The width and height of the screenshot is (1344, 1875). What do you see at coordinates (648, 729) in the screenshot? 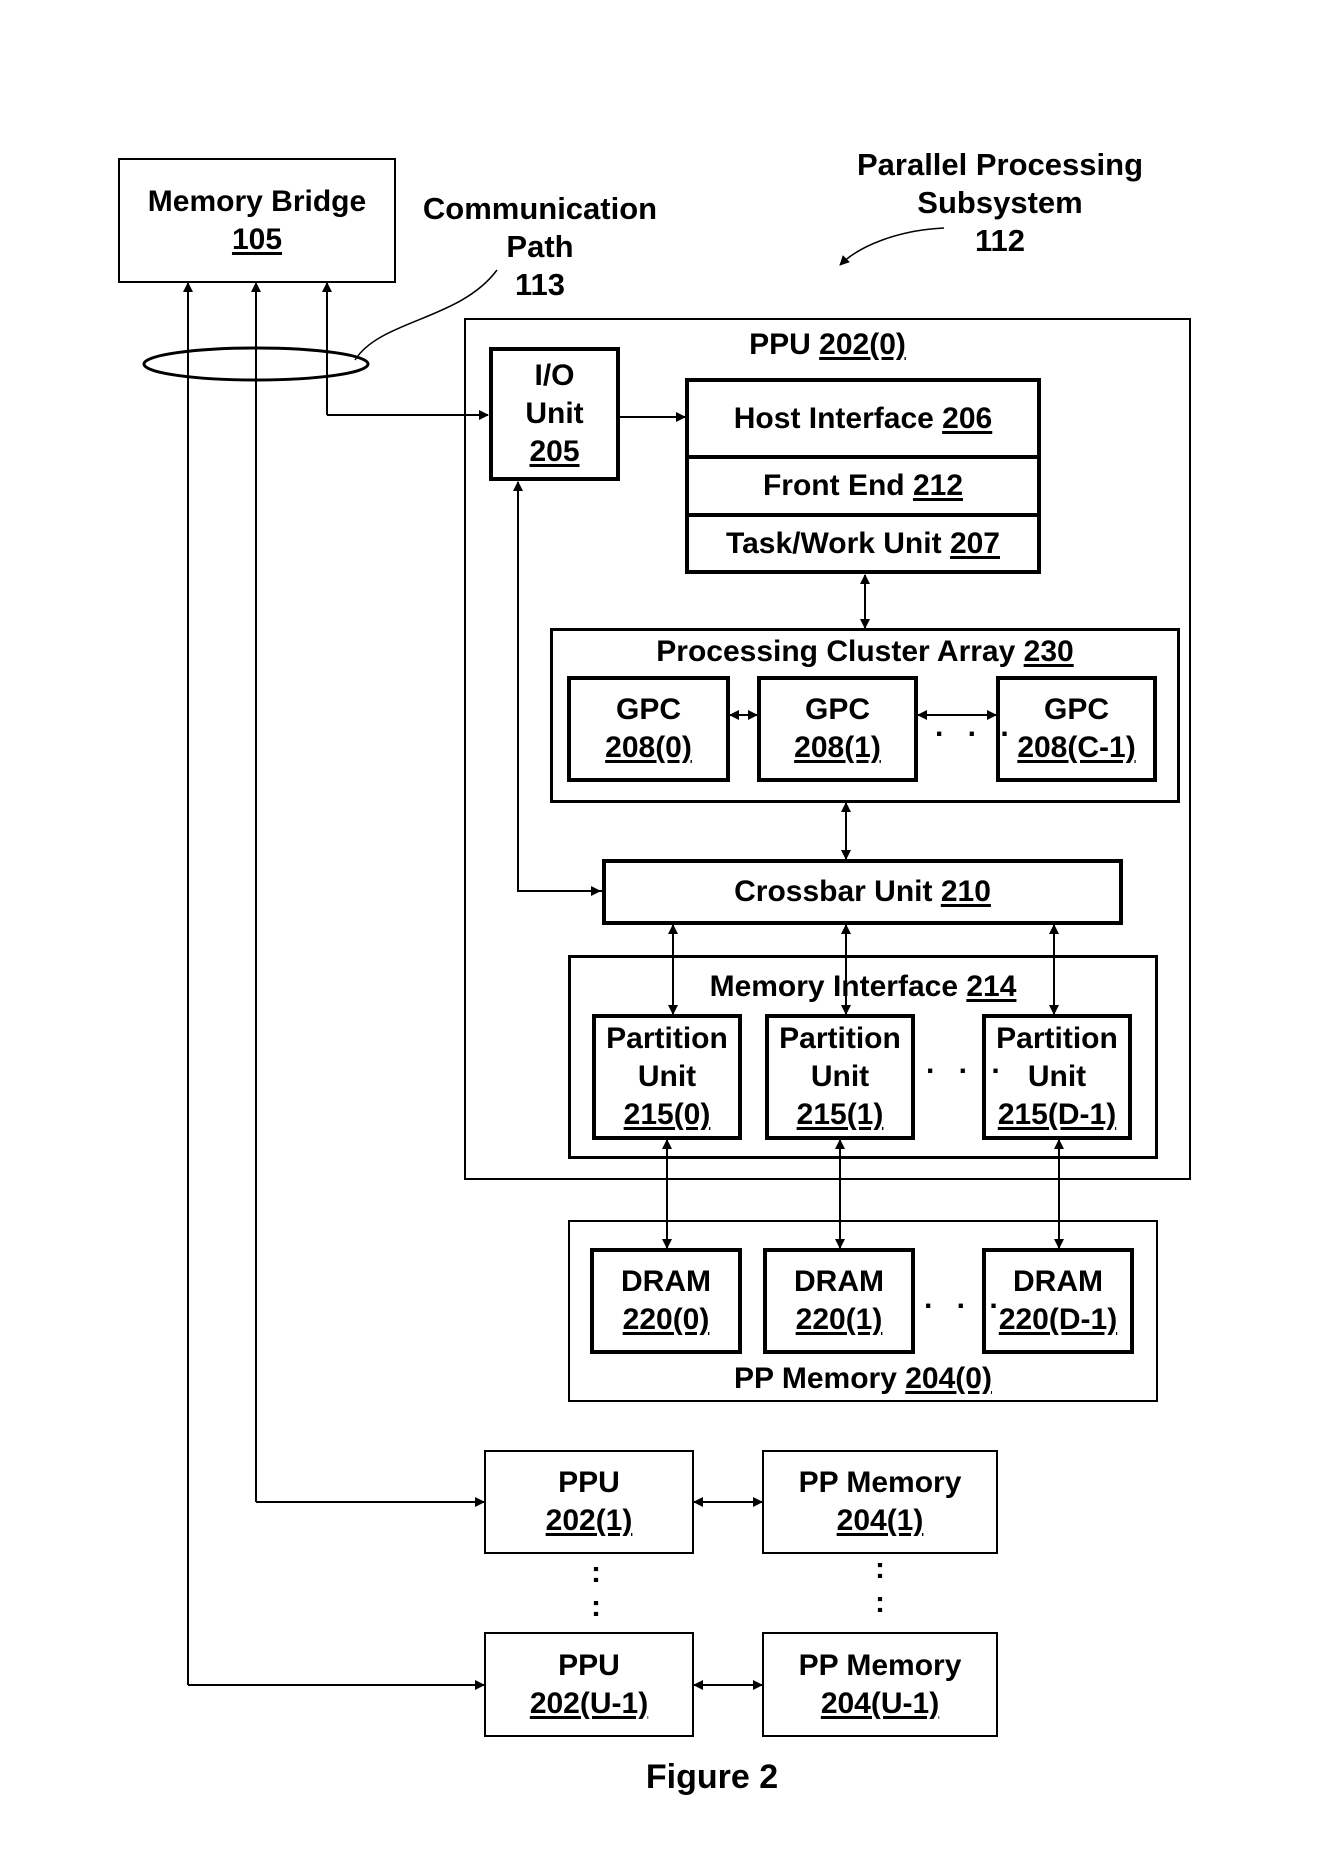
I see `gpc-0: GPC 208(0)` at bounding box center [648, 729].